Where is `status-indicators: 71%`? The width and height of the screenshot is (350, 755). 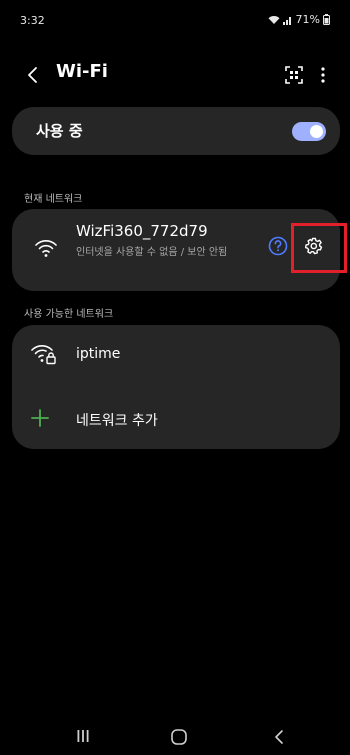 status-indicators: 71% is located at coordinates (299, 19).